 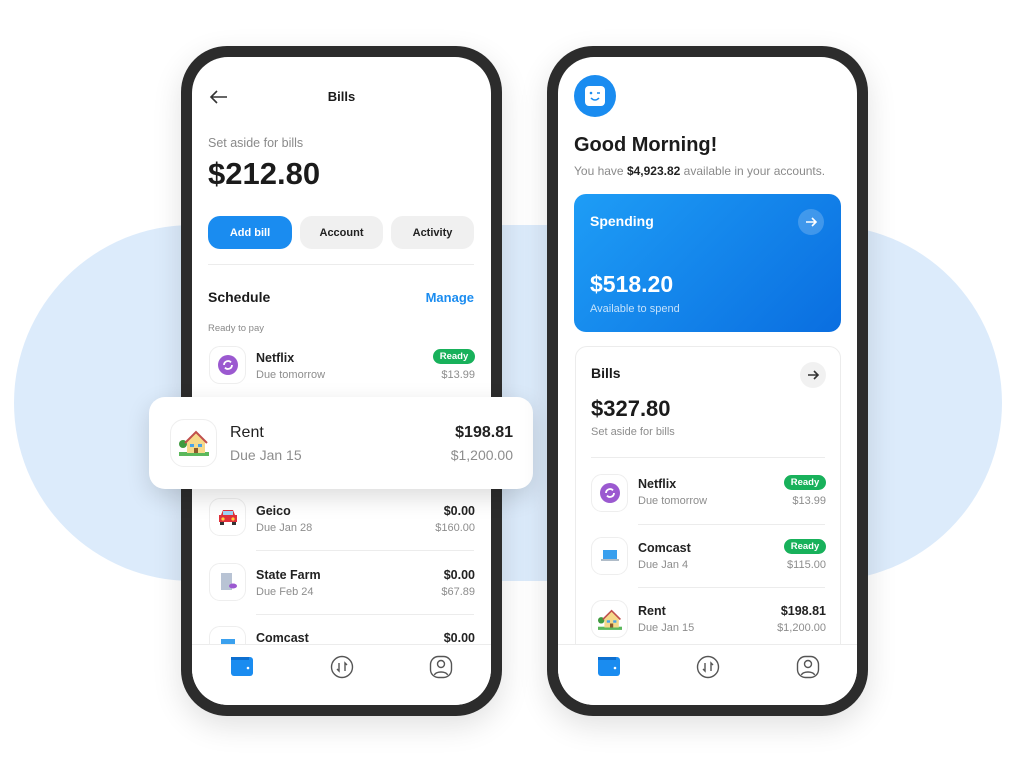 I want to click on geico-icon-box, so click(x=227, y=517).